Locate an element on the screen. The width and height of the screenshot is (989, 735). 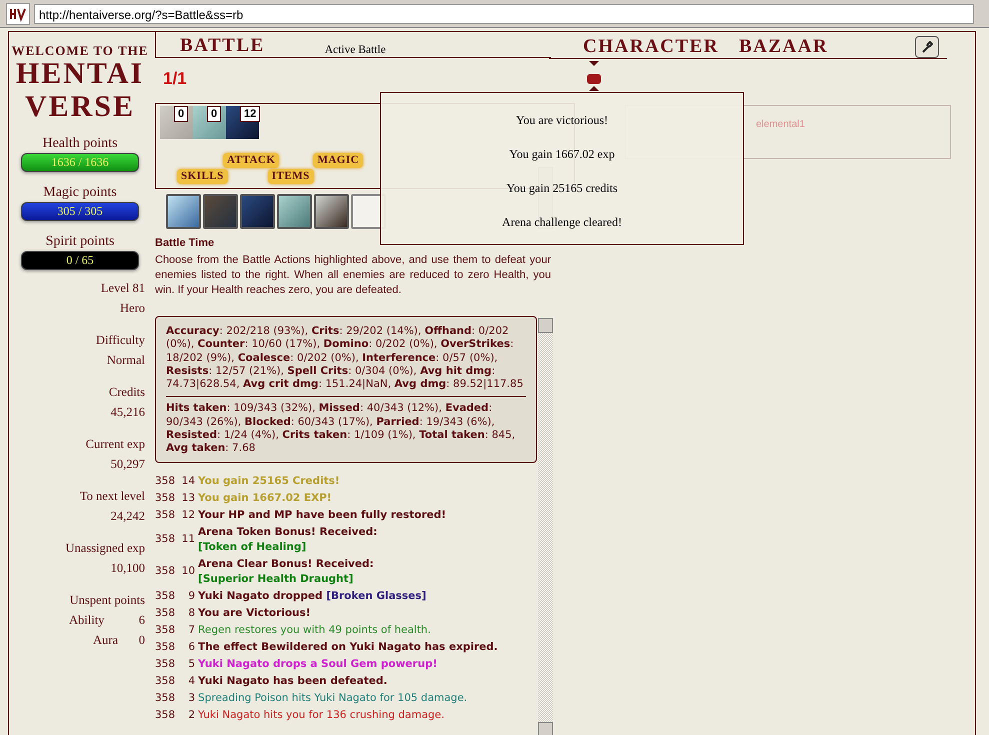
stat-label: Spirit points is located at coordinates (80, 241).